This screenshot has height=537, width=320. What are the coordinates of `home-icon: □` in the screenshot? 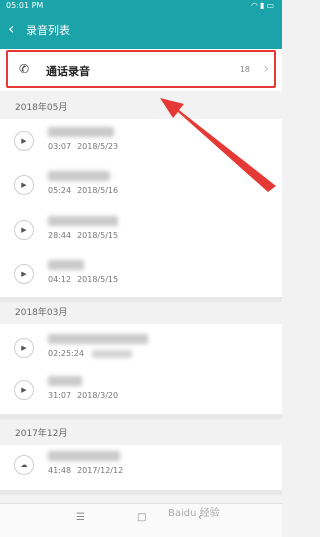 It's located at (141, 517).